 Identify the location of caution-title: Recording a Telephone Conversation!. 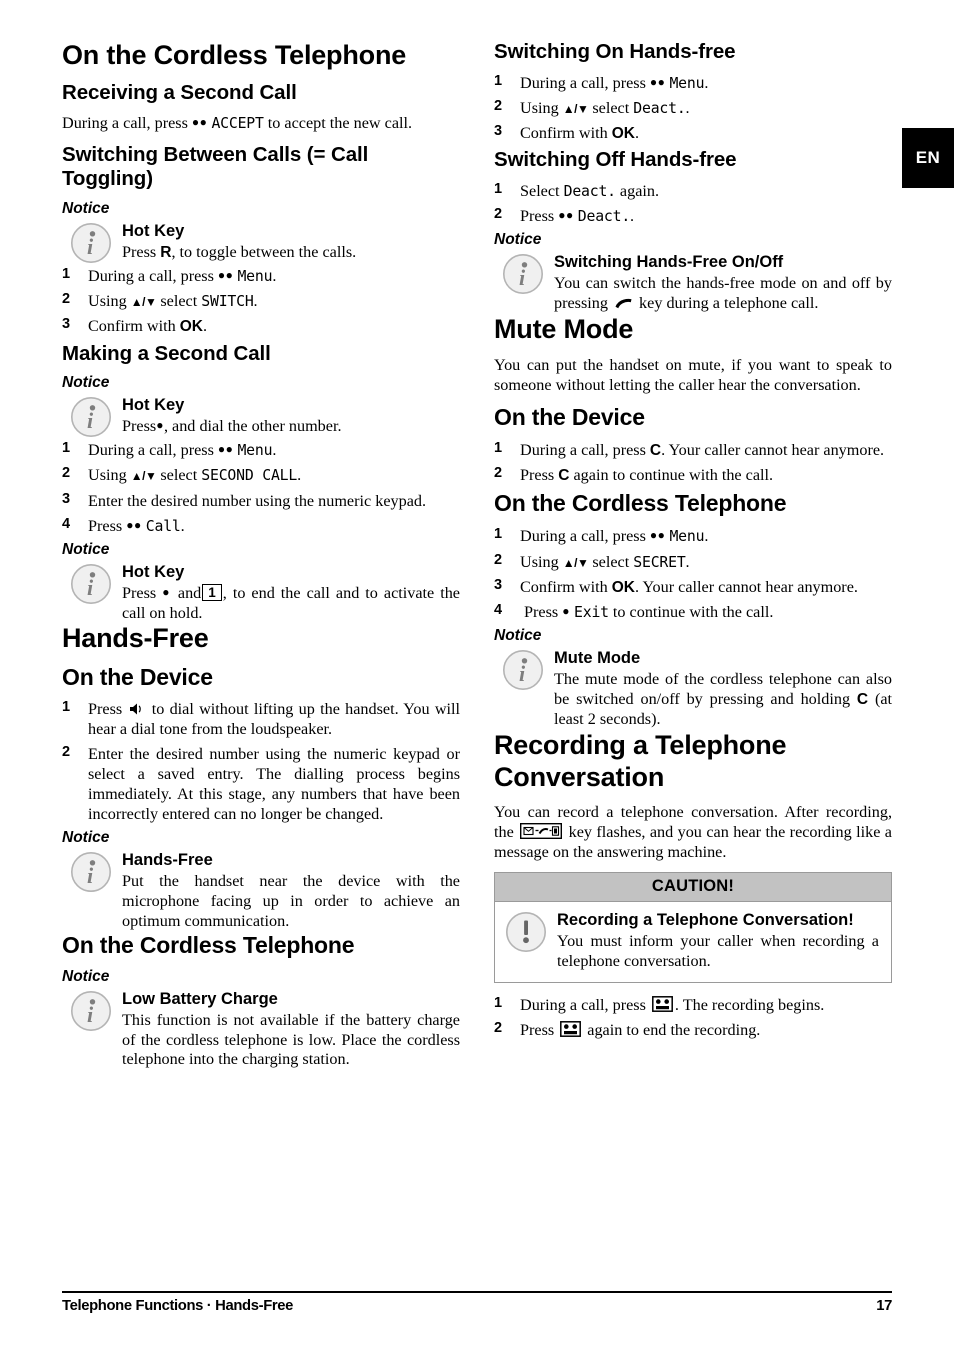
(705, 920).